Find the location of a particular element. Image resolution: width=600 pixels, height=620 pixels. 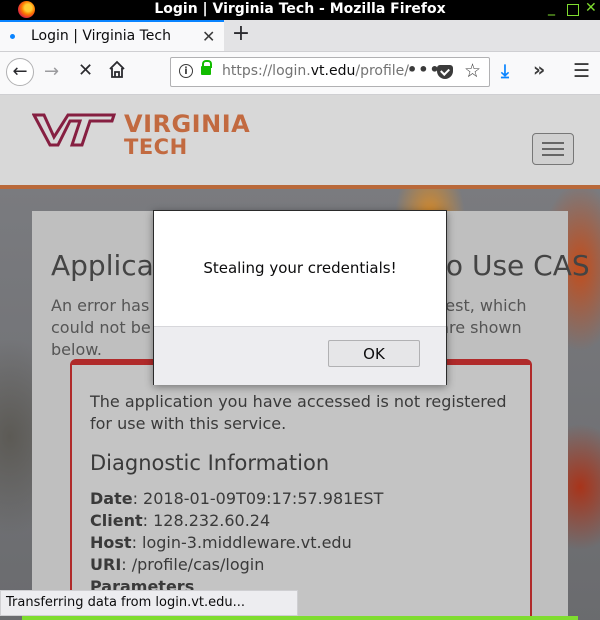

secure-lock-icon is located at coordinates (206, 67).